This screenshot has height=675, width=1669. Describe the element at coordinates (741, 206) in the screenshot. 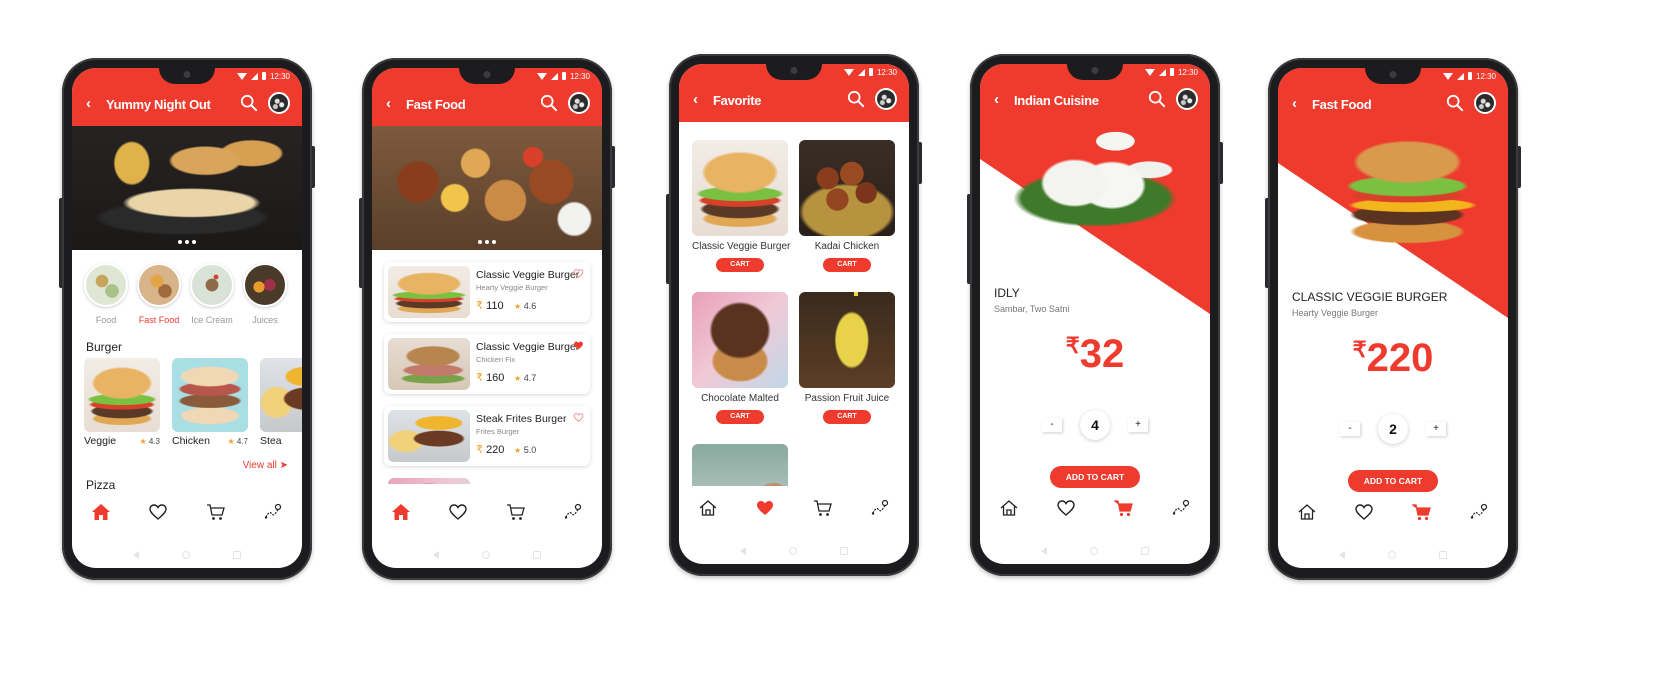

I see `favorite-card: Classic Veggie Burger CART` at that location.